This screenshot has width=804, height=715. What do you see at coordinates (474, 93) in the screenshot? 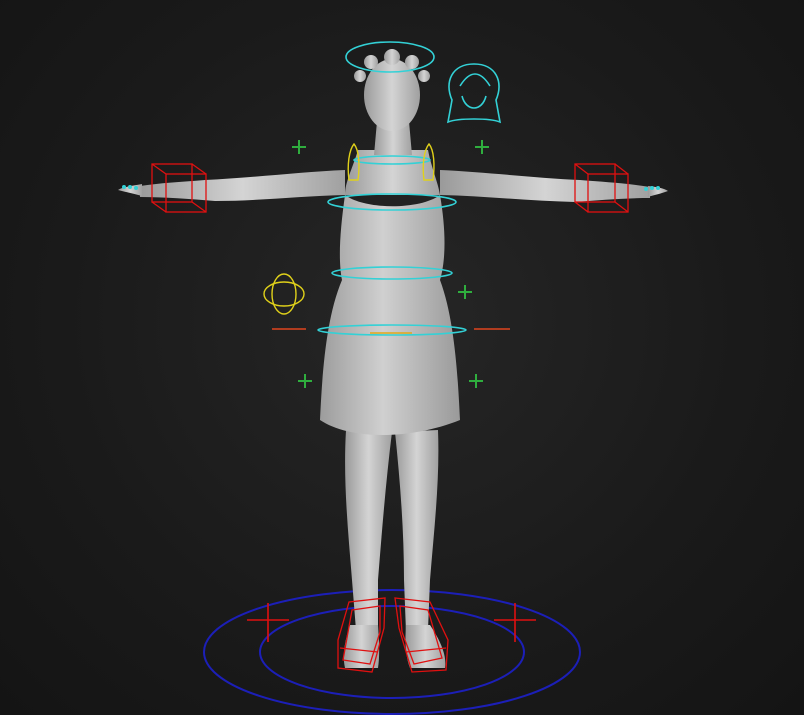
I see `face-control-icon` at bounding box center [474, 93].